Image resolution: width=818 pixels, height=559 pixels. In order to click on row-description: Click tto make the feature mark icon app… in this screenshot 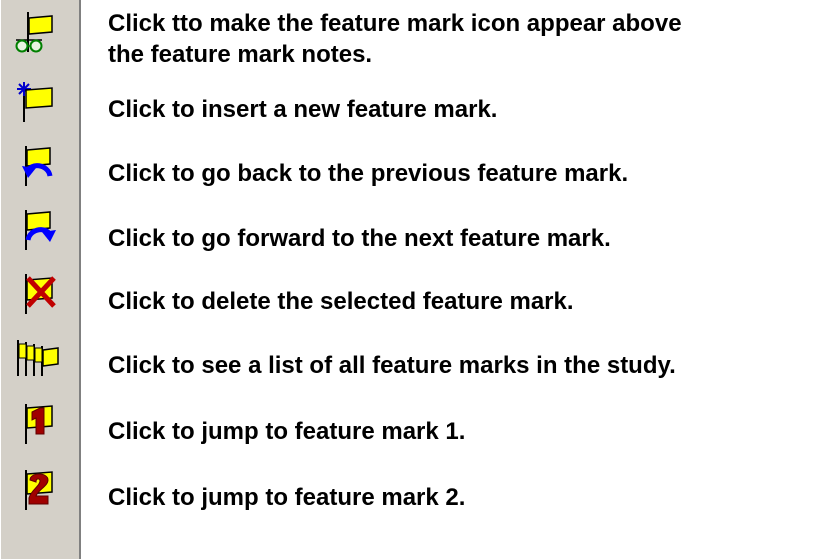, I will do `click(395, 39)`.